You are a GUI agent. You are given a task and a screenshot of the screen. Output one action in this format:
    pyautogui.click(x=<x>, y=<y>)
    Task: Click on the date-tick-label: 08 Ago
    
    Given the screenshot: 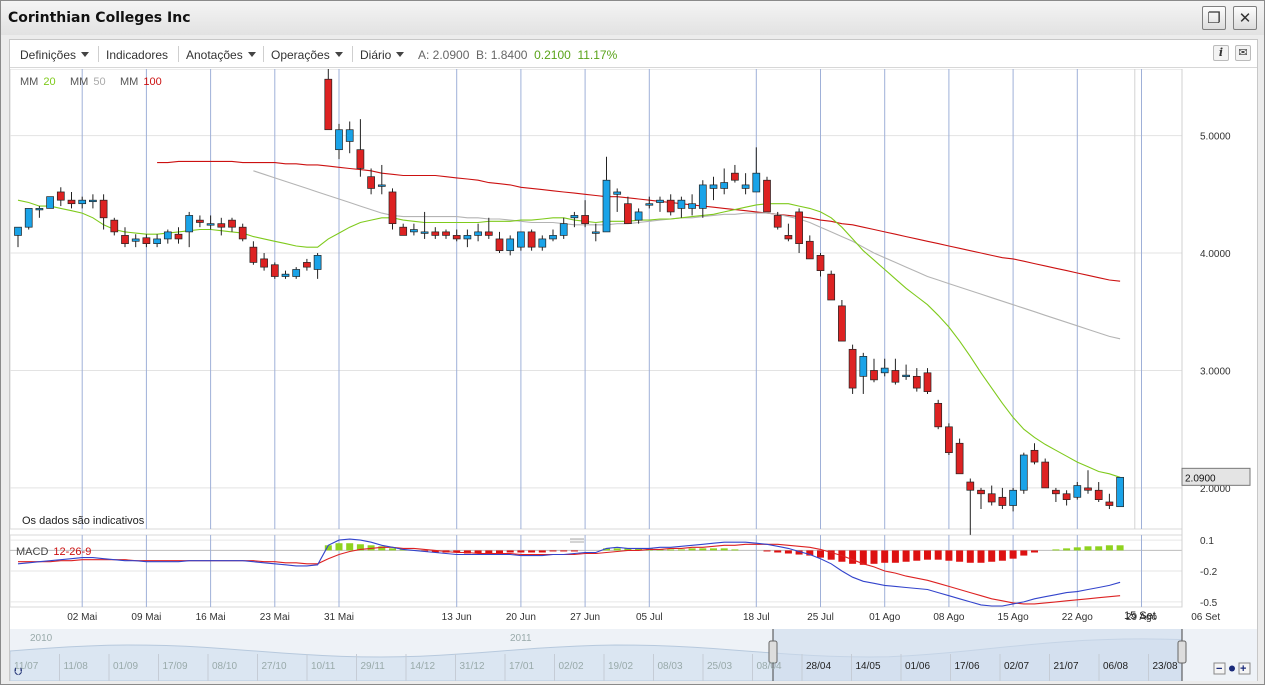 What is the action you would take?
    pyautogui.click(x=949, y=617)
    